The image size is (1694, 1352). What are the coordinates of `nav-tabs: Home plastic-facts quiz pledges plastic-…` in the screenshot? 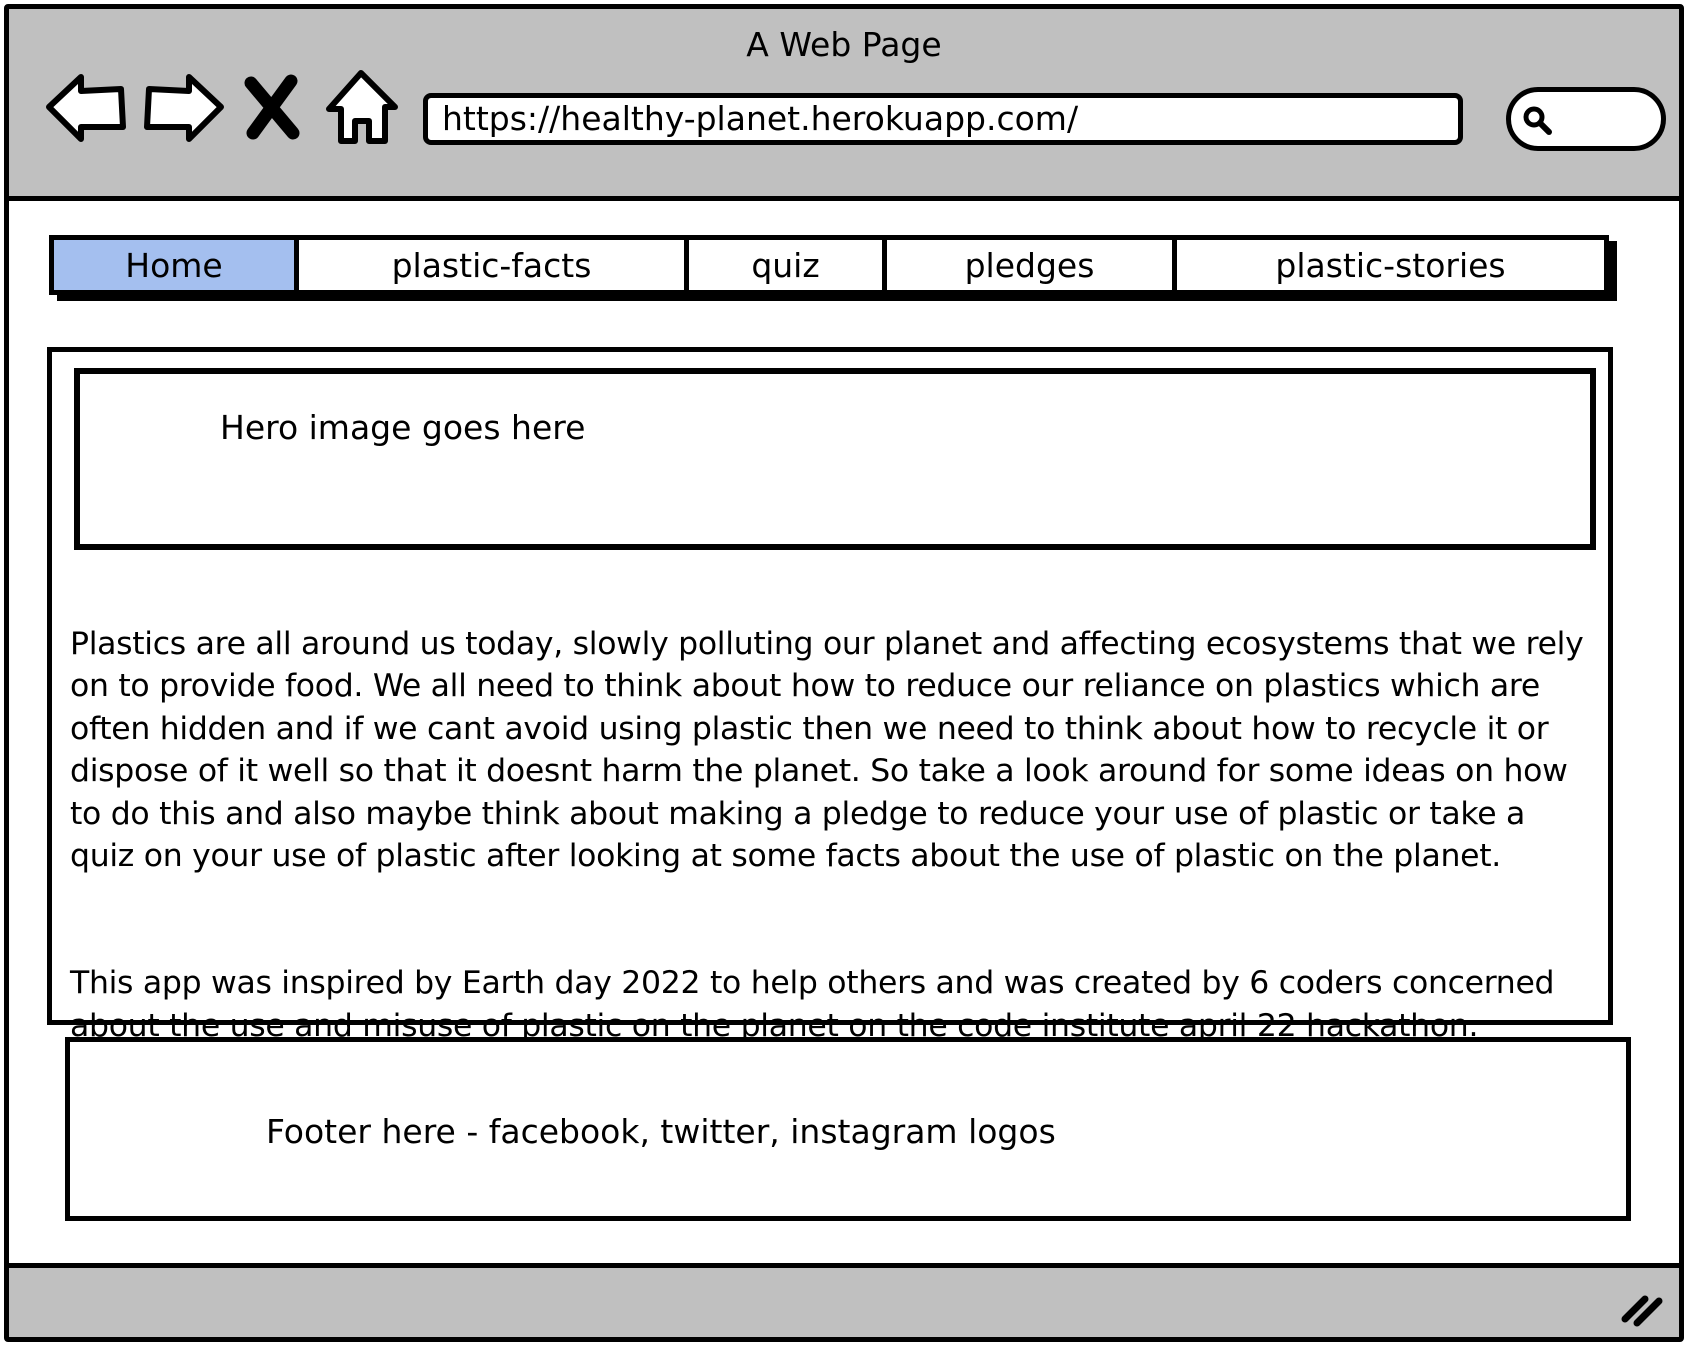 It's located at (829, 265).